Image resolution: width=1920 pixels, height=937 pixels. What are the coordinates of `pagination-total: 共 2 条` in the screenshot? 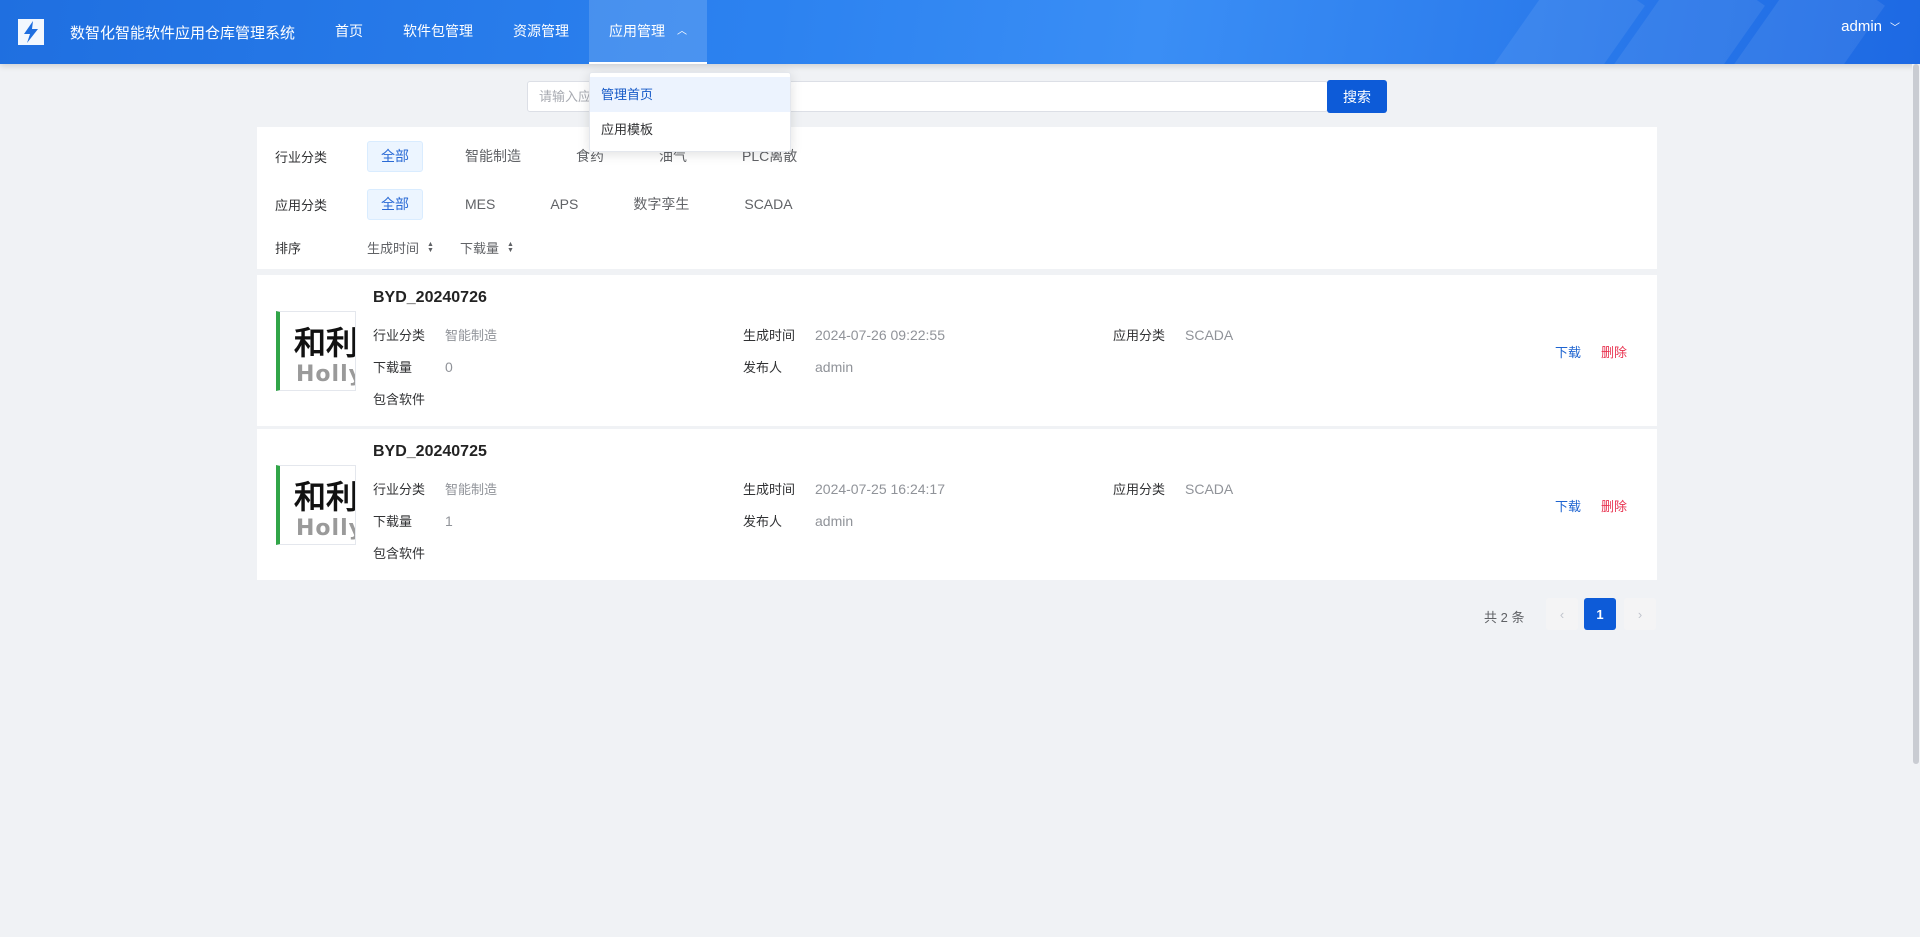 It's located at (1504, 617).